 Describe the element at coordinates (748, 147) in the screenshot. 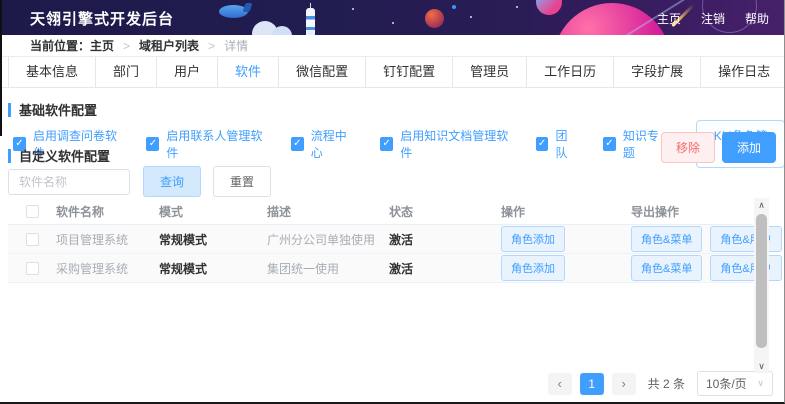

I see `add-button: 添加` at that location.